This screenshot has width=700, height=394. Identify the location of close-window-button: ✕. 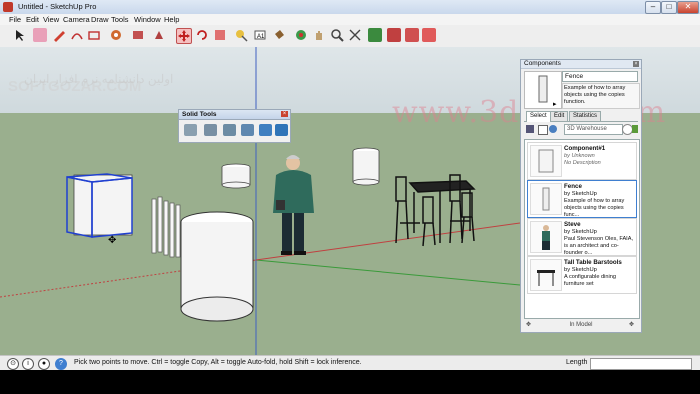
(688, 7).